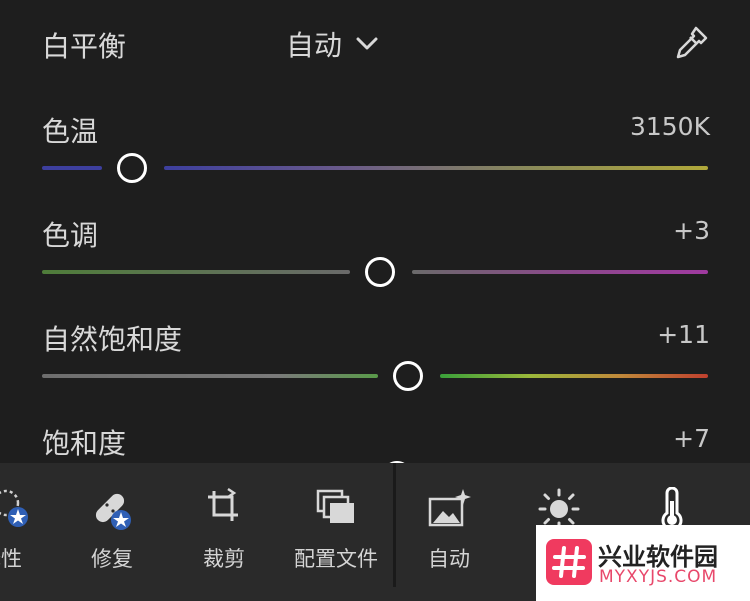  What do you see at coordinates (336, 509) in the screenshot?
I see `profiles-icon` at bounding box center [336, 509].